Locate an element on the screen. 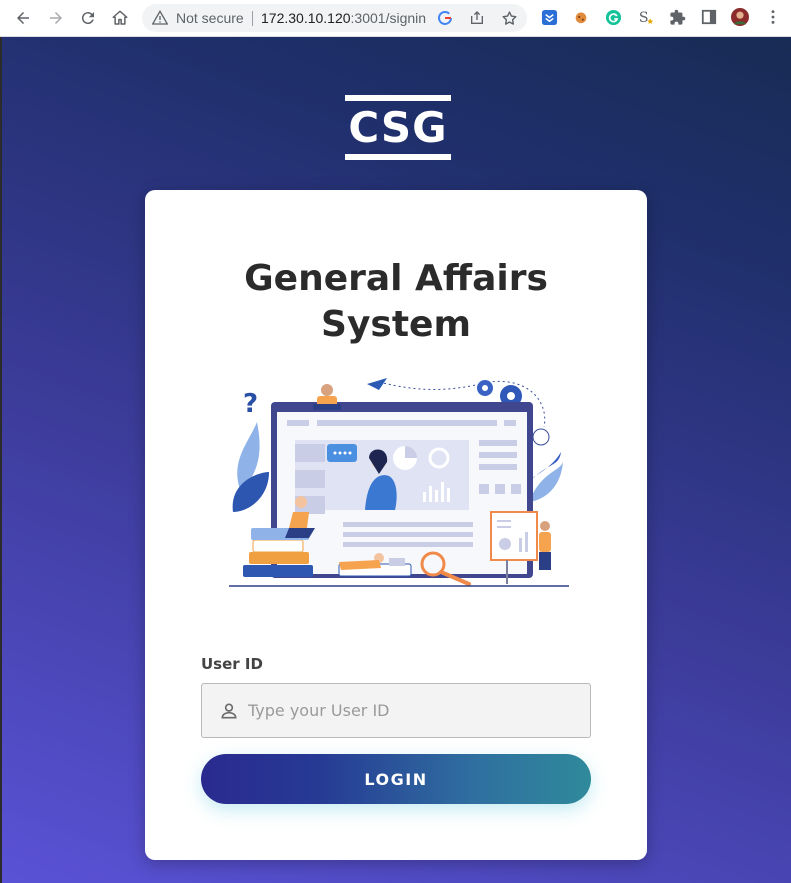  user-id-field is located at coordinates (396, 710).